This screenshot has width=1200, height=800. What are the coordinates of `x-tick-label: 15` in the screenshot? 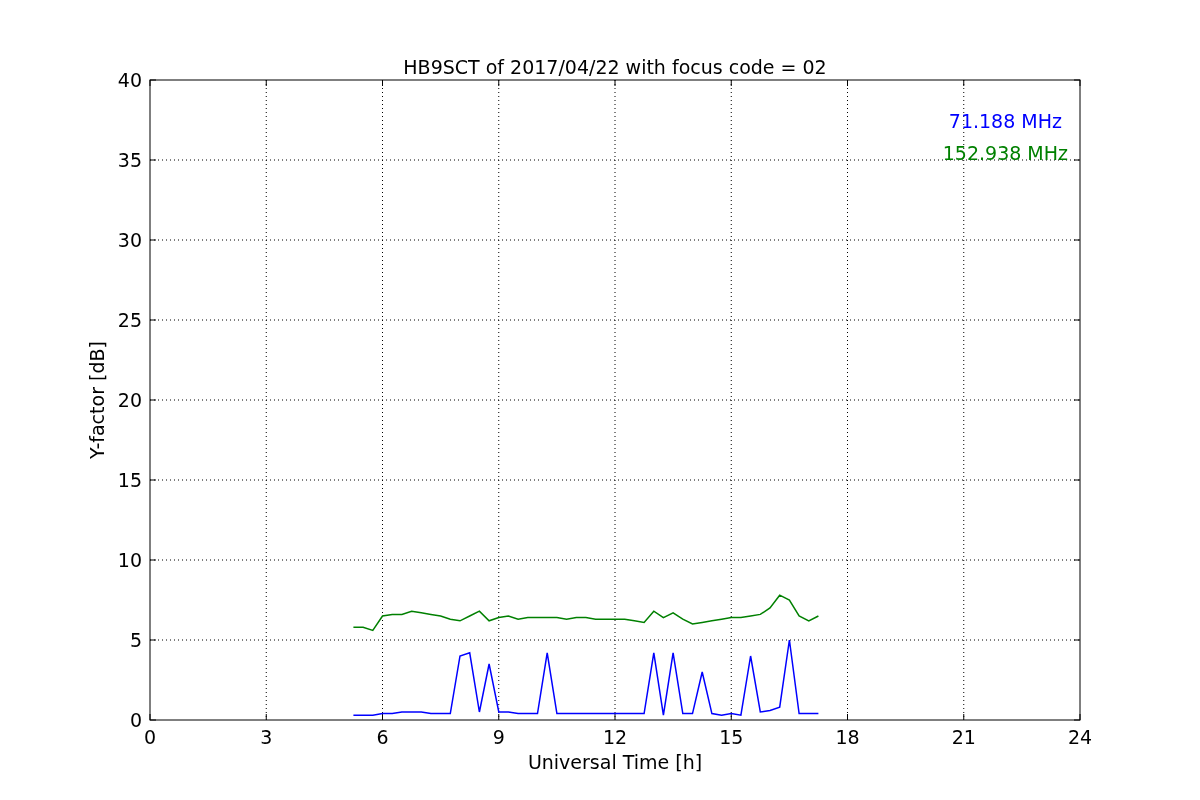 It's located at (731, 737).